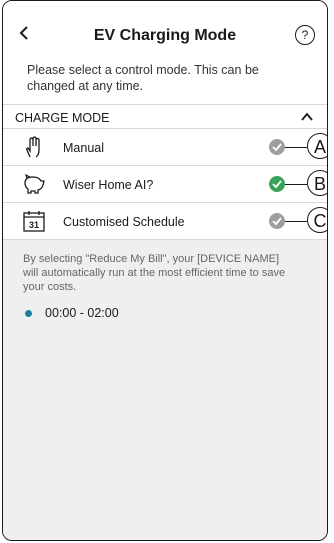 This screenshot has height=543, width=334. What do you see at coordinates (165, 147) in the screenshot?
I see `mode-row-manual: Manual A` at bounding box center [165, 147].